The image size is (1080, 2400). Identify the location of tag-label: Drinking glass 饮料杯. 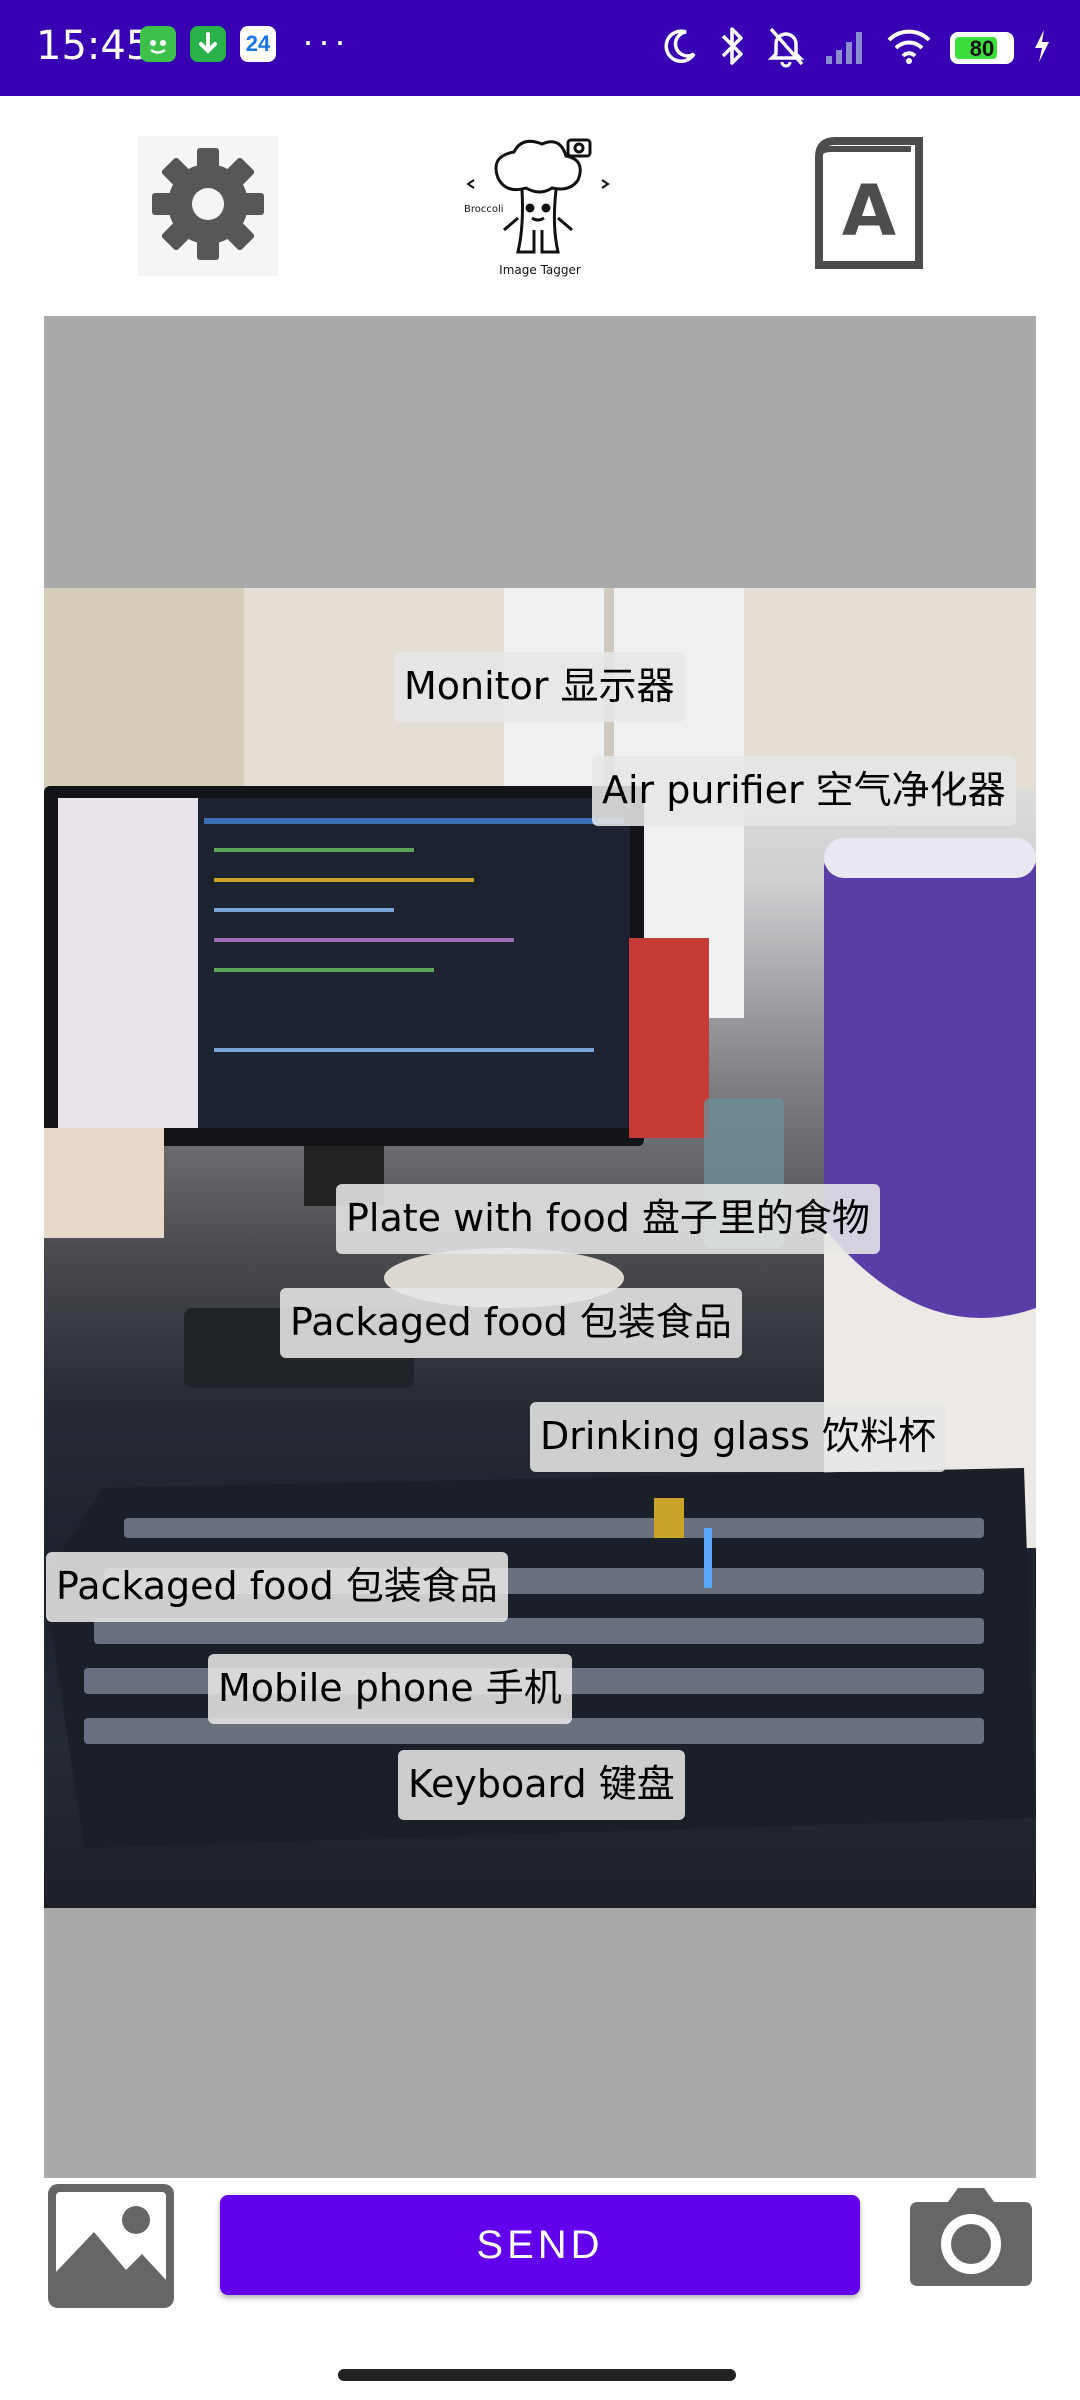
(738, 1437).